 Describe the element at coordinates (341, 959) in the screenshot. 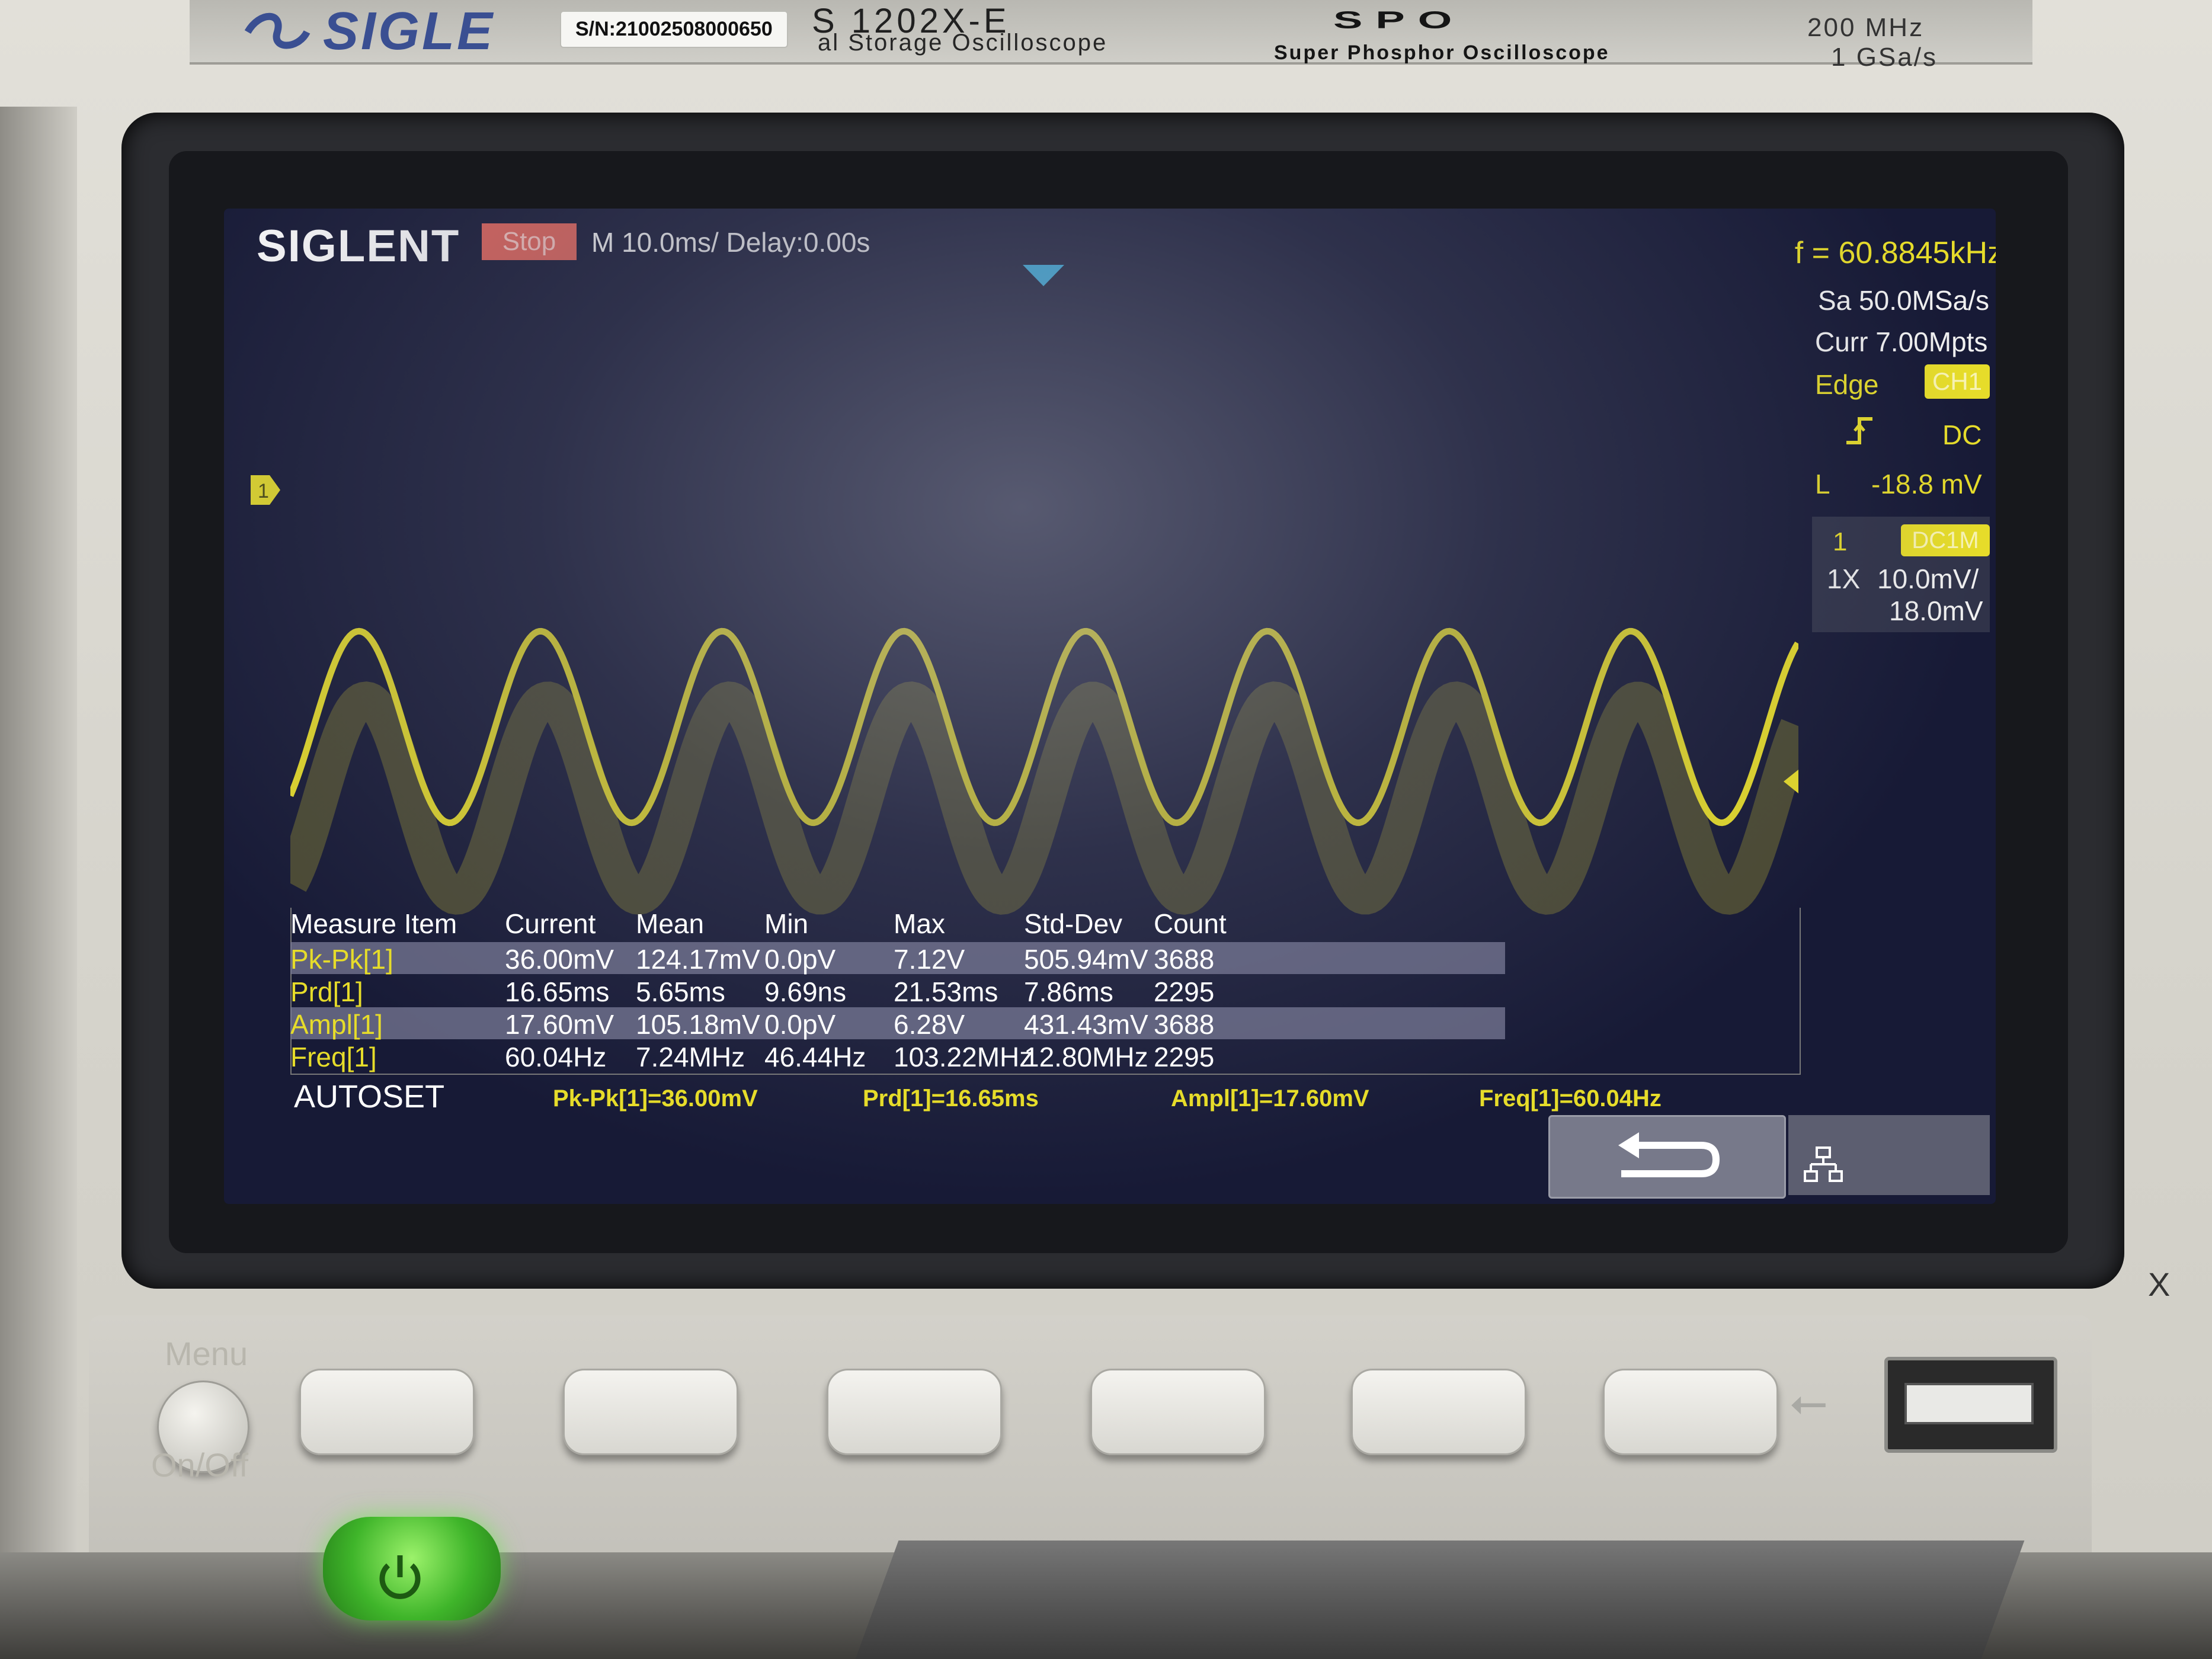

I see `measurement-item-name: Pk-Pk[1]` at that location.